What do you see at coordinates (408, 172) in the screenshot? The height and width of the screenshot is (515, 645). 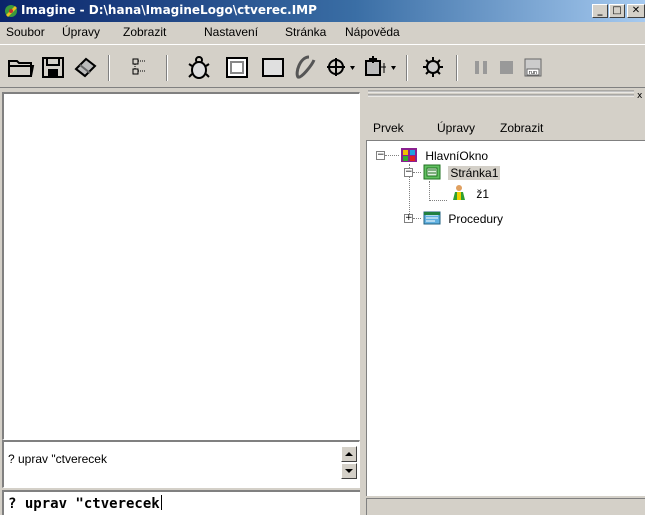 I see `expand-stranka1: −` at bounding box center [408, 172].